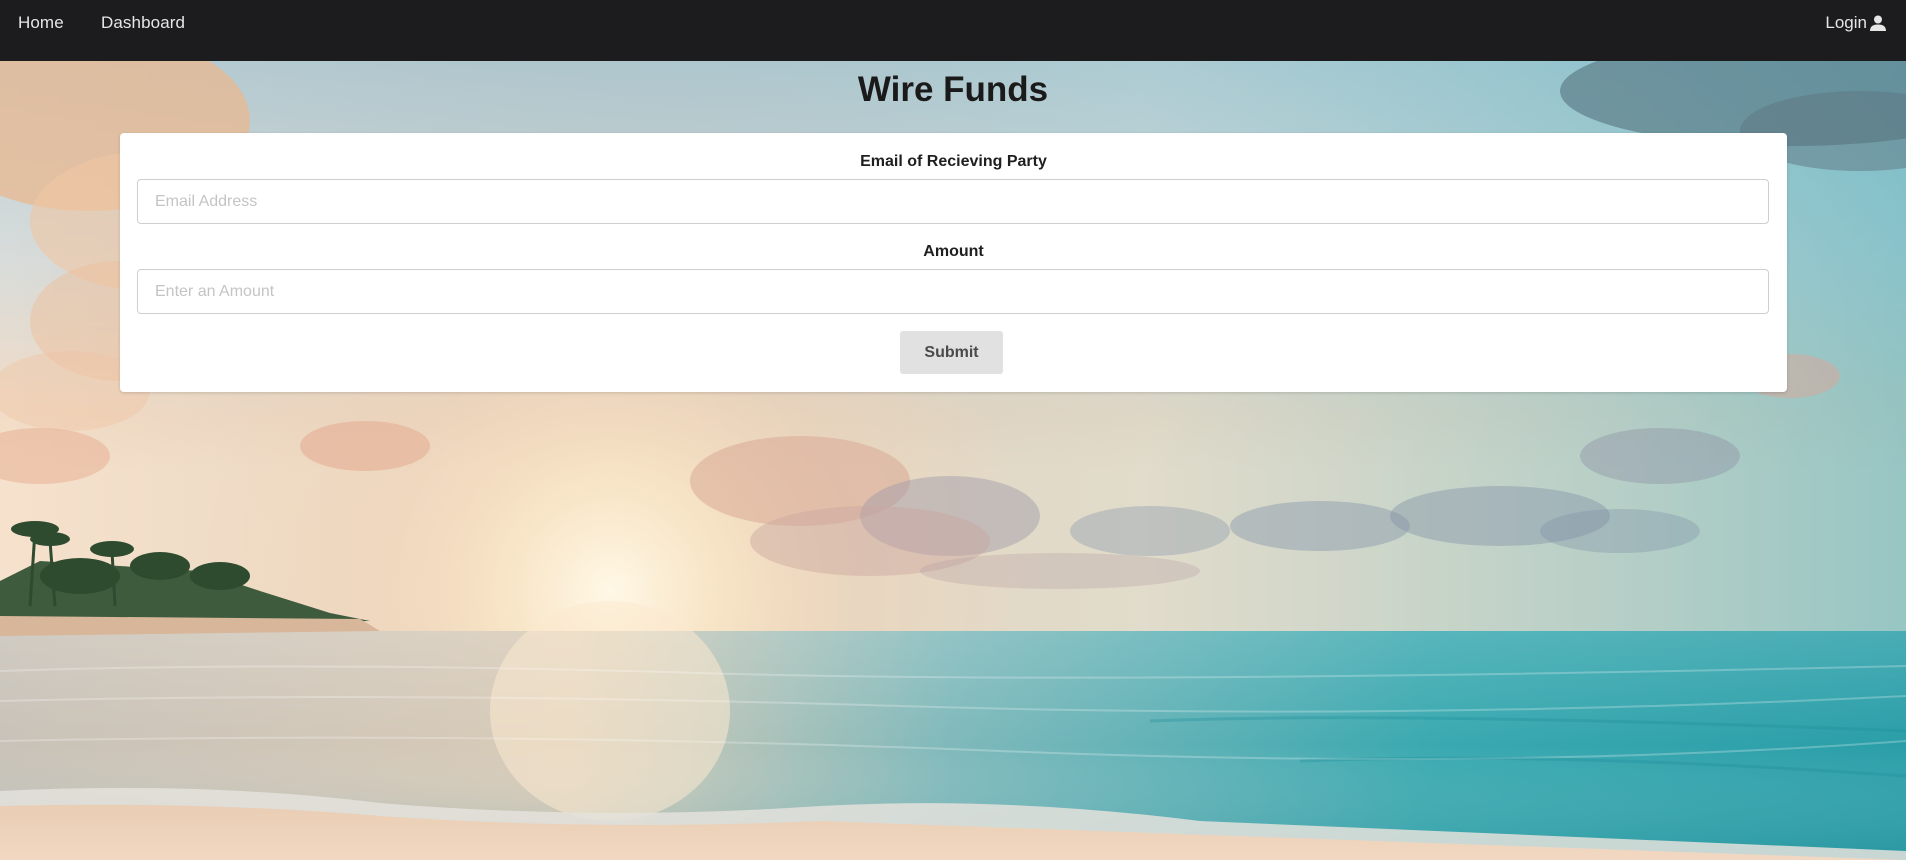 Image resolution: width=1906 pixels, height=860 pixels. I want to click on amount-label: Amount, so click(953, 251).